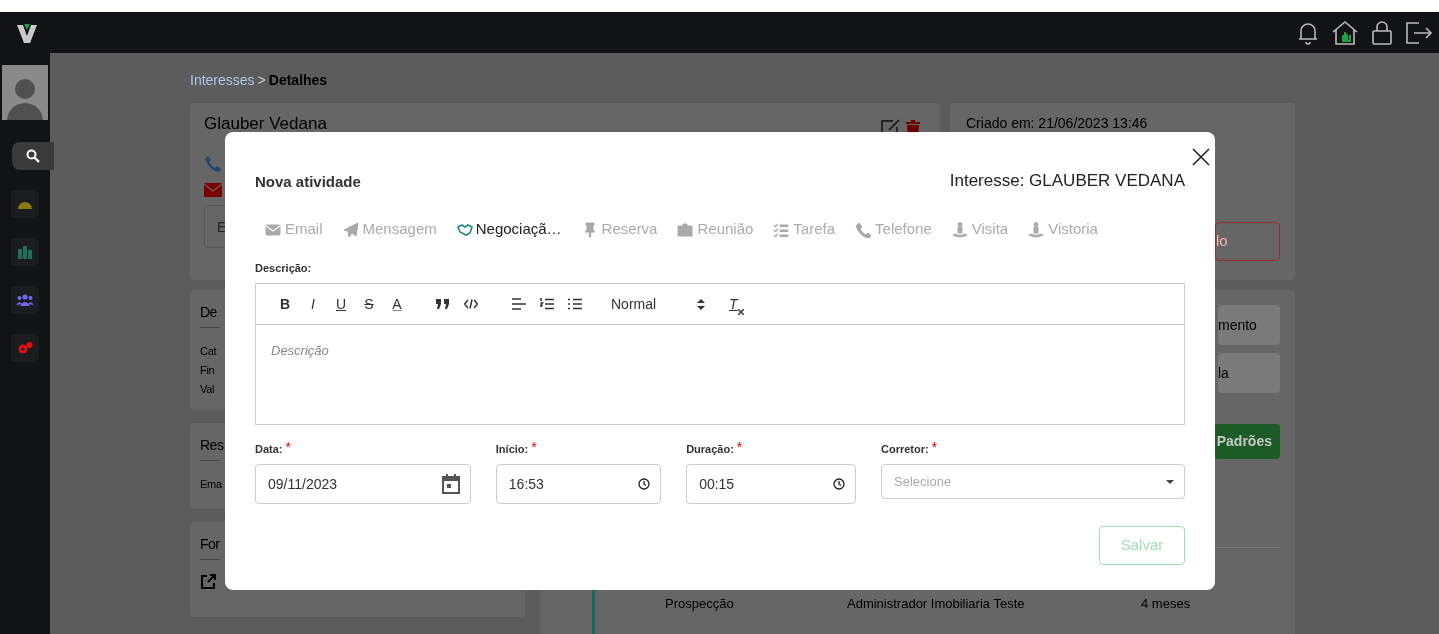 This screenshot has width=1439, height=634. What do you see at coordinates (210, 544) in the screenshot?
I see `card-title: For` at bounding box center [210, 544].